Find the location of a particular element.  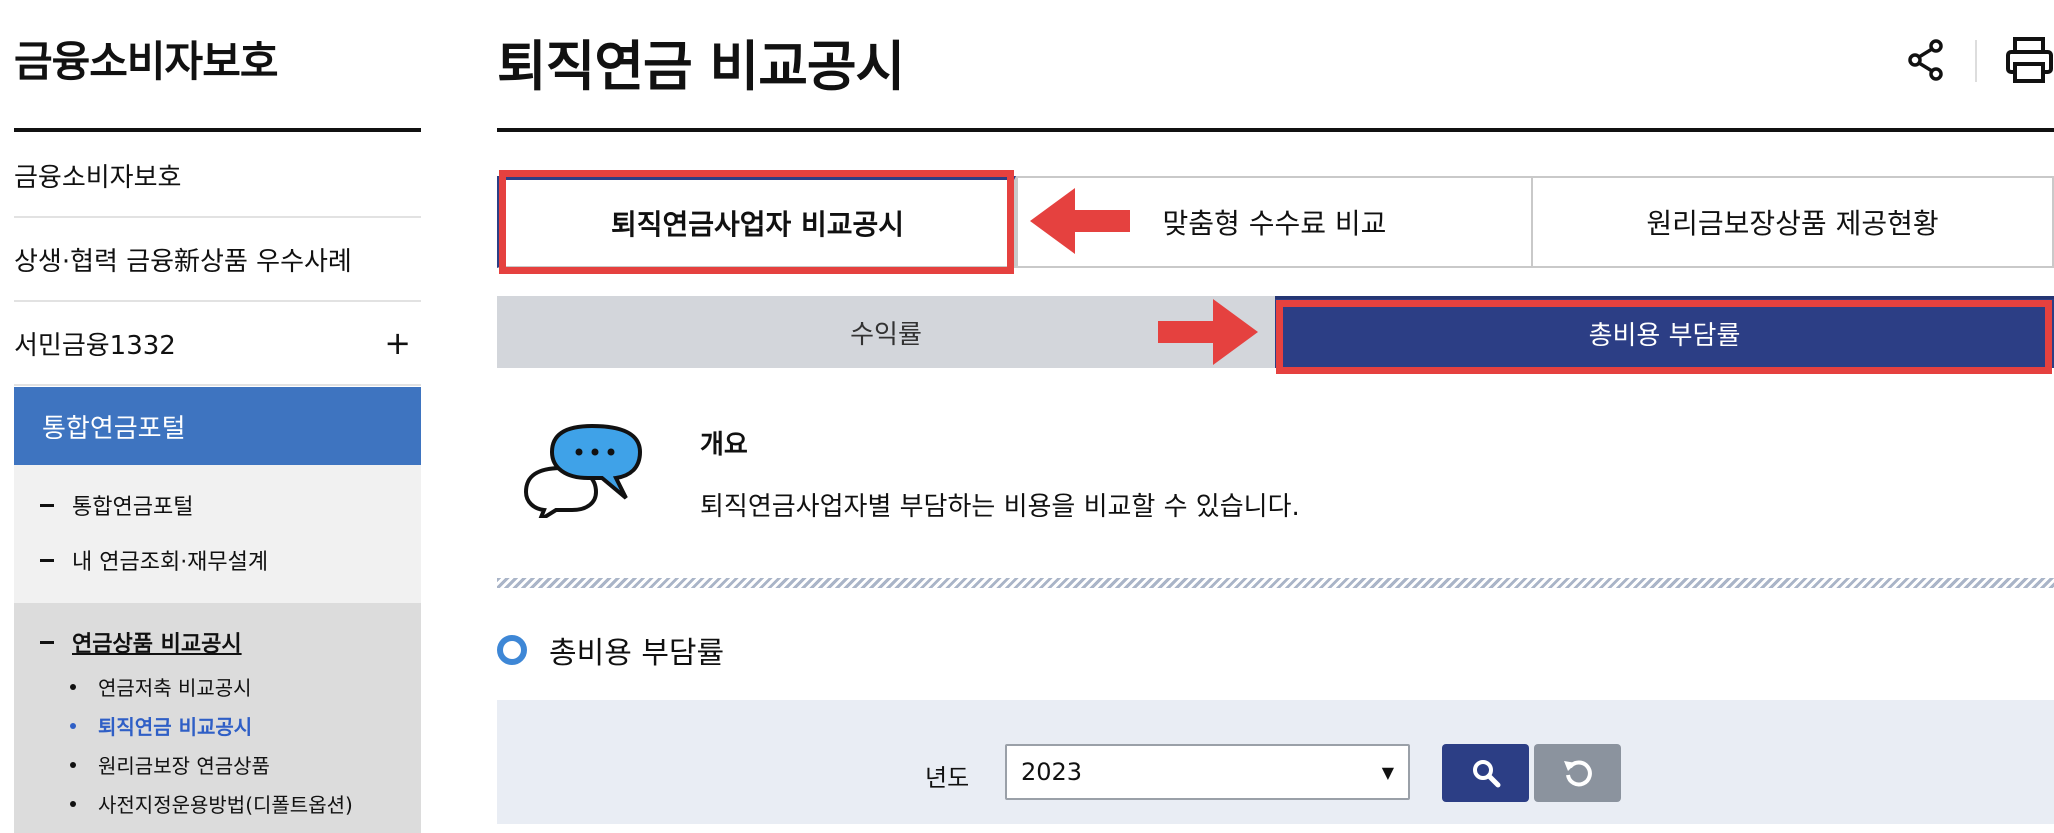

tab-provider-compare: 퇴직연금사업자 비교공시 is located at coordinates (756, 222).